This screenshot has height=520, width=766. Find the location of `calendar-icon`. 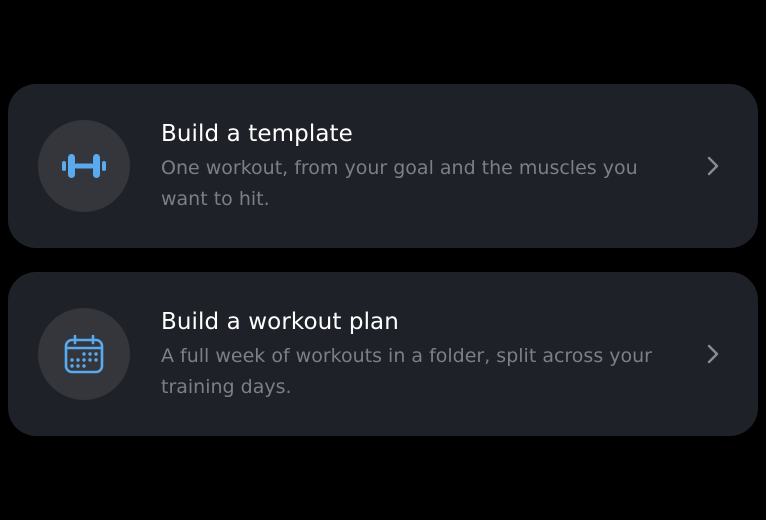

calendar-icon is located at coordinates (84, 354).